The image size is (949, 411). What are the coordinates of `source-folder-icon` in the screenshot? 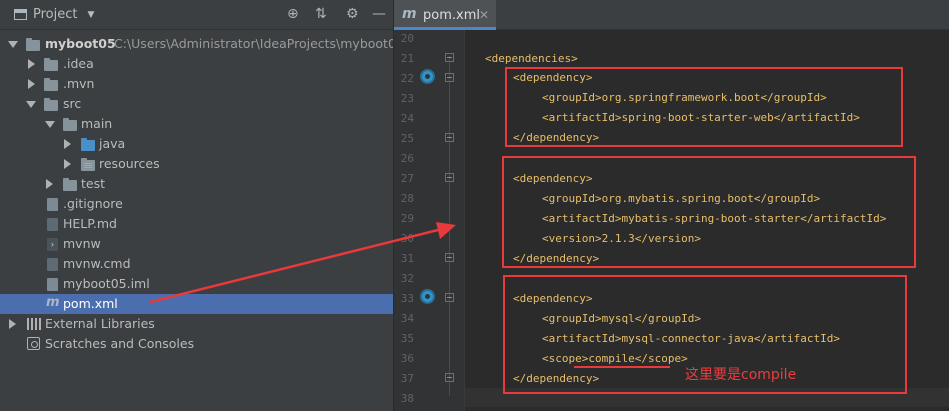 It's located at (88, 144).